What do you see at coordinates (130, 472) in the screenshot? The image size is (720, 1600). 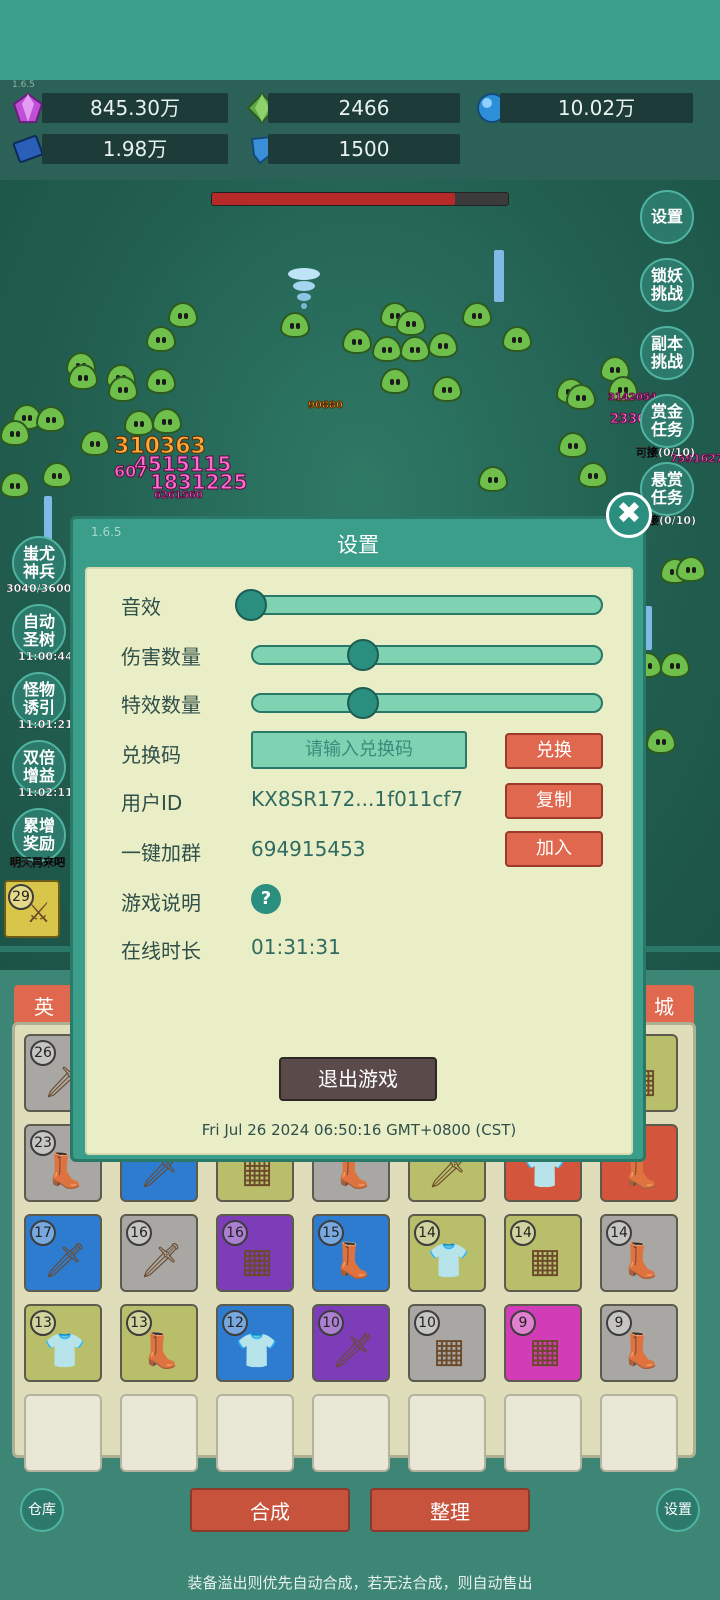 I see `damage-number: 607` at bounding box center [130, 472].